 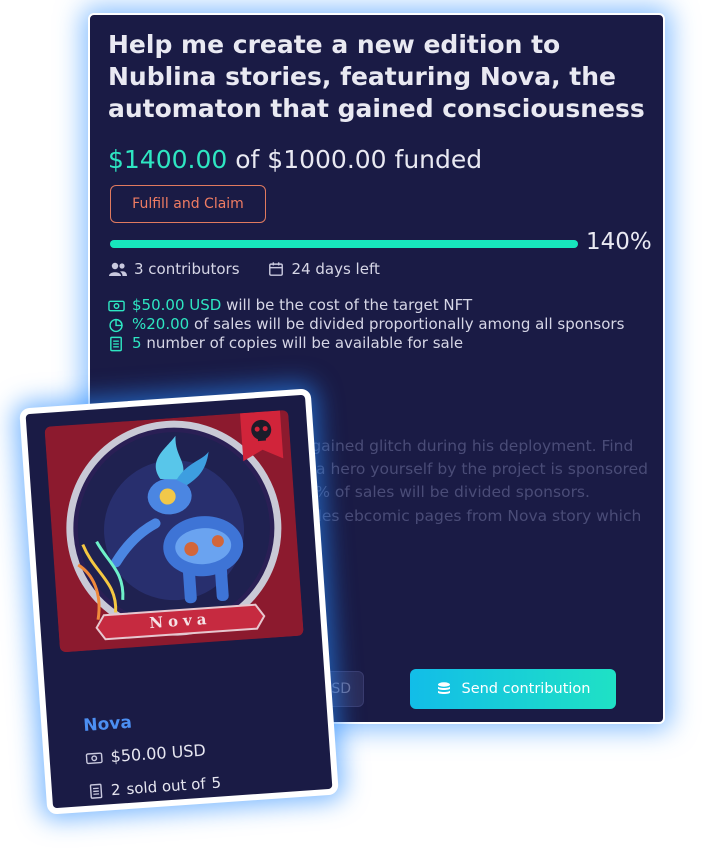 What do you see at coordinates (177, 305) in the screenshot?
I see `nft-cost-value: $50.00 USD` at bounding box center [177, 305].